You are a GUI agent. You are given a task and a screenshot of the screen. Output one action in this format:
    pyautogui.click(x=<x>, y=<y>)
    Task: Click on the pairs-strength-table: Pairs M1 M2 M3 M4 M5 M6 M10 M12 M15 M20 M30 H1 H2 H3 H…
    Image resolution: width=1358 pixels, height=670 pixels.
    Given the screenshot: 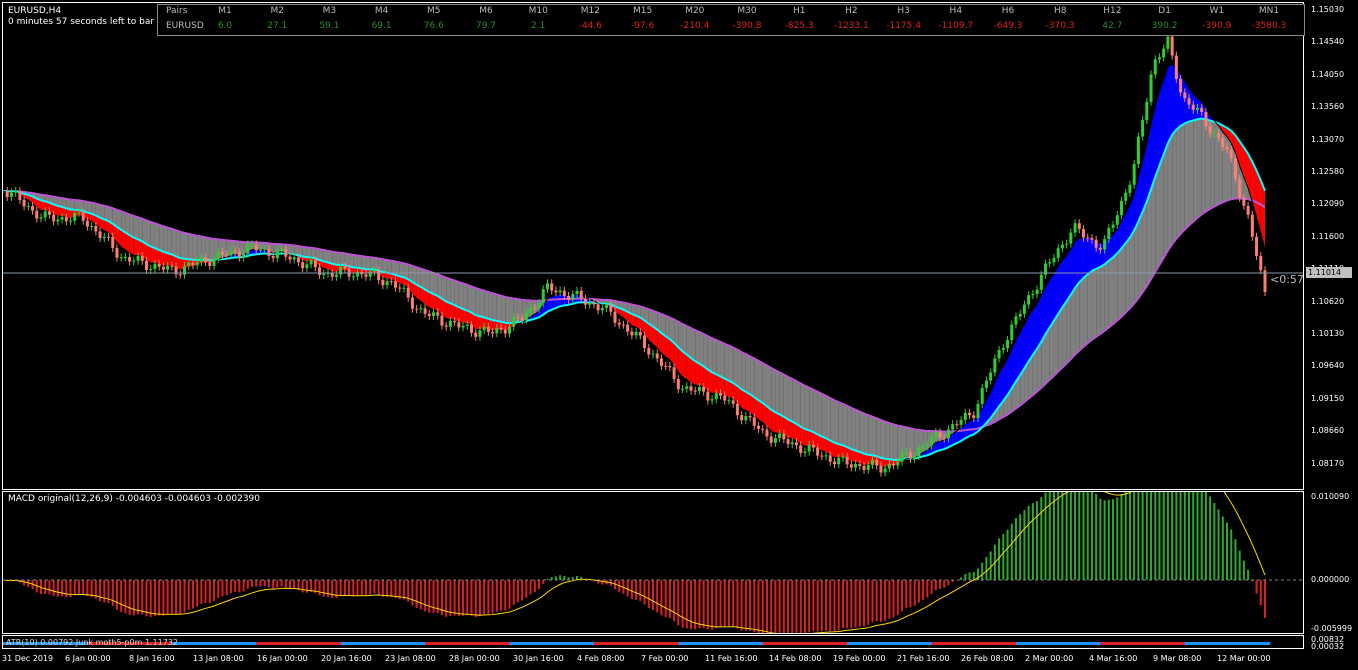 What is the action you would take?
    pyautogui.click(x=731, y=20)
    